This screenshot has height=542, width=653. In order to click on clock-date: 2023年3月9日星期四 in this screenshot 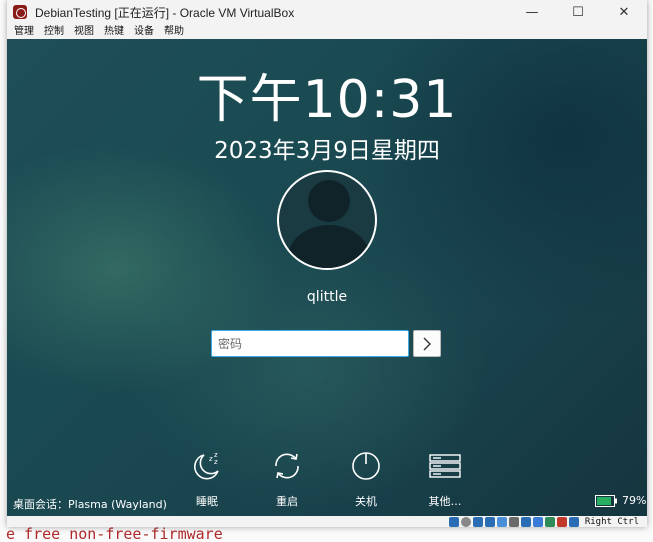, I will do `click(327, 151)`.